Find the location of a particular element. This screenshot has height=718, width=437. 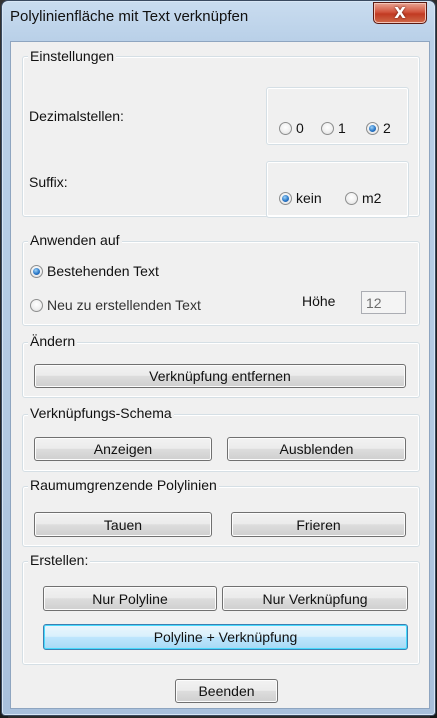

radio-dezimal-0-label: 0 is located at coordinates (300, 128).